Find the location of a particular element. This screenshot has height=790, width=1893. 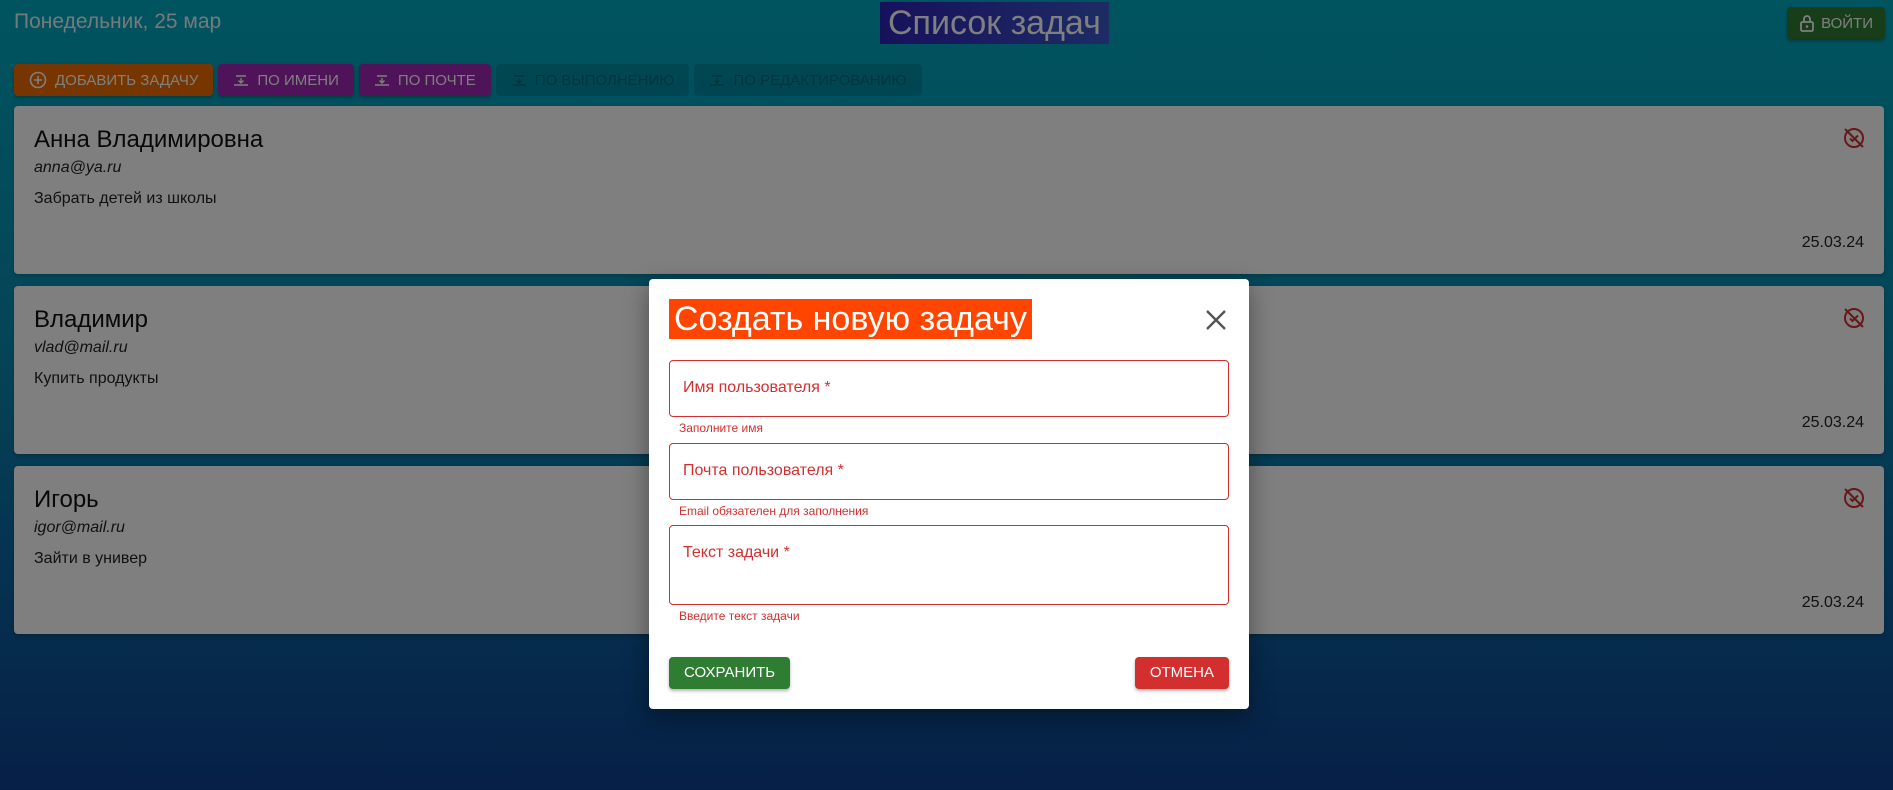

dialog-title: Создать новую задачу is located at coordinates (850, 319).